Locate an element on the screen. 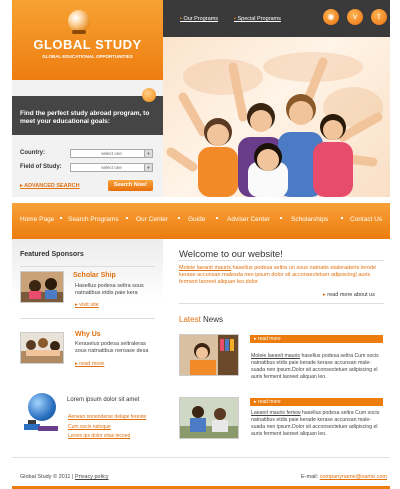 The width and height of the screenshot is (400, 489). lorem-link: Cum socis natoque is located at coordinates (89, 427).